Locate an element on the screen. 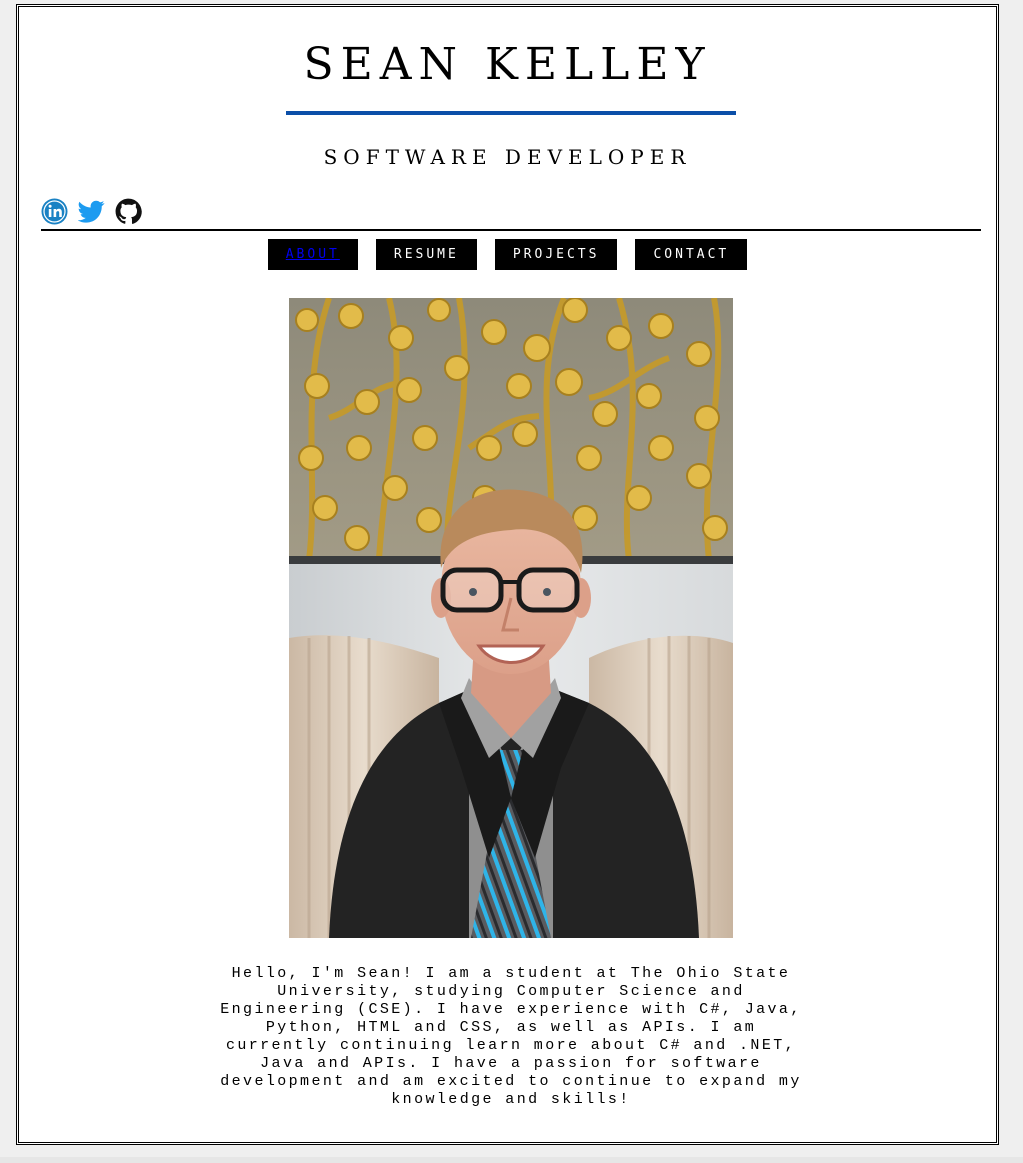 Image resolution: width=1023 pixels, height=1163 pixels. github-link is located at coordinates (128, 211).